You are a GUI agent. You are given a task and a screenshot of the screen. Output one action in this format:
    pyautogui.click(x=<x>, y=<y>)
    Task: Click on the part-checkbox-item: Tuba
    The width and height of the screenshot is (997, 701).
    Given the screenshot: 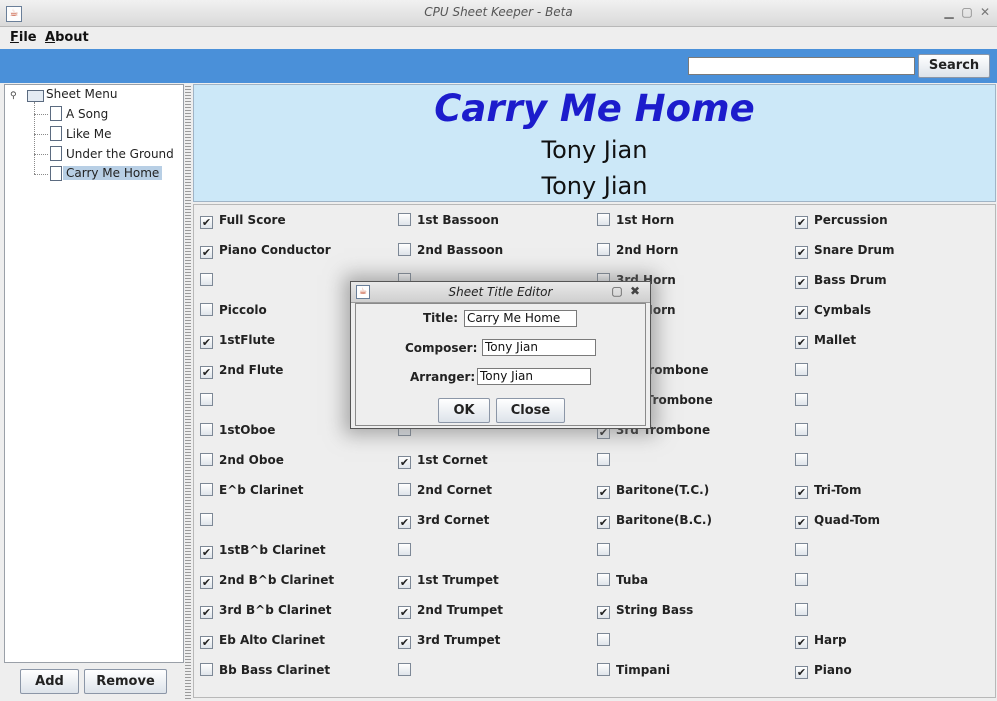 What is the action you would take?
    pyautogui.click(x=622, y=581)
    